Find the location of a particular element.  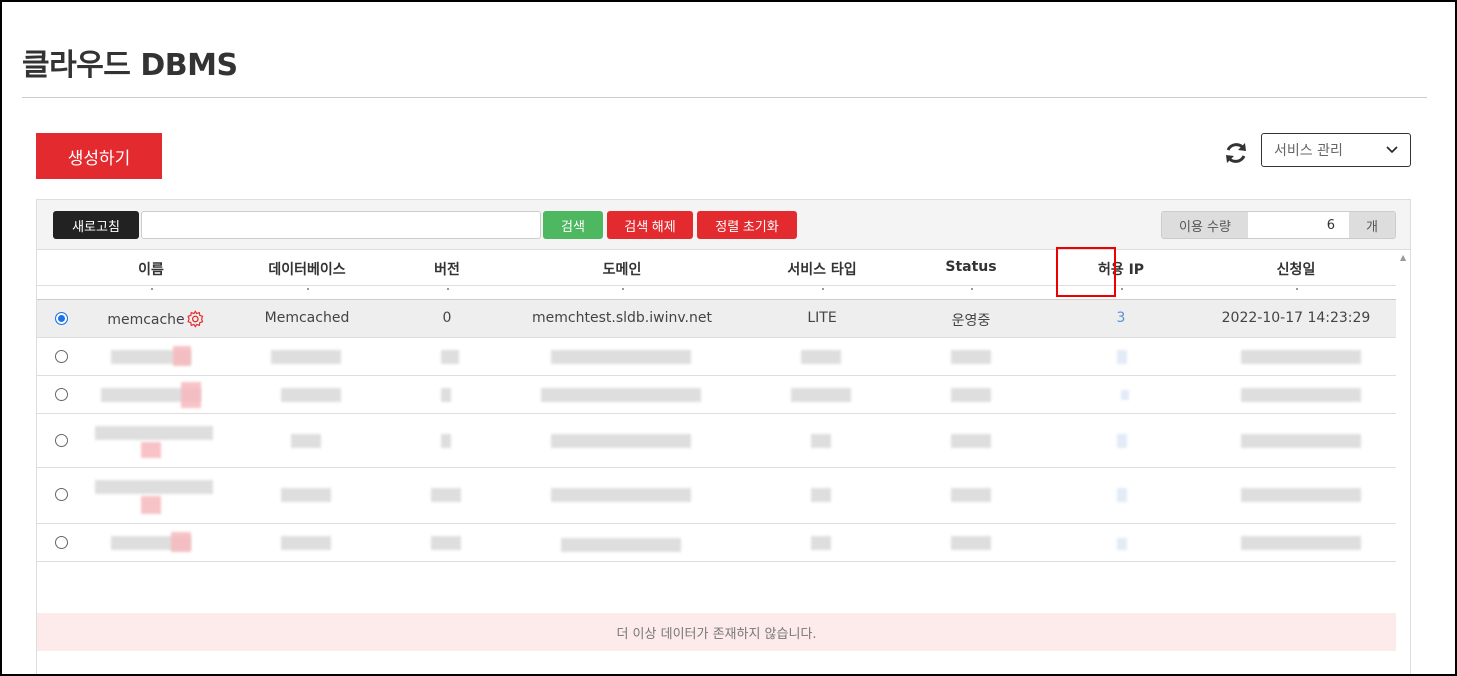

list-toolbar: 새로고침 검색 검색 해제 정렬 초기화 이용 수량 6 개 is located at coordinates (723, 225).